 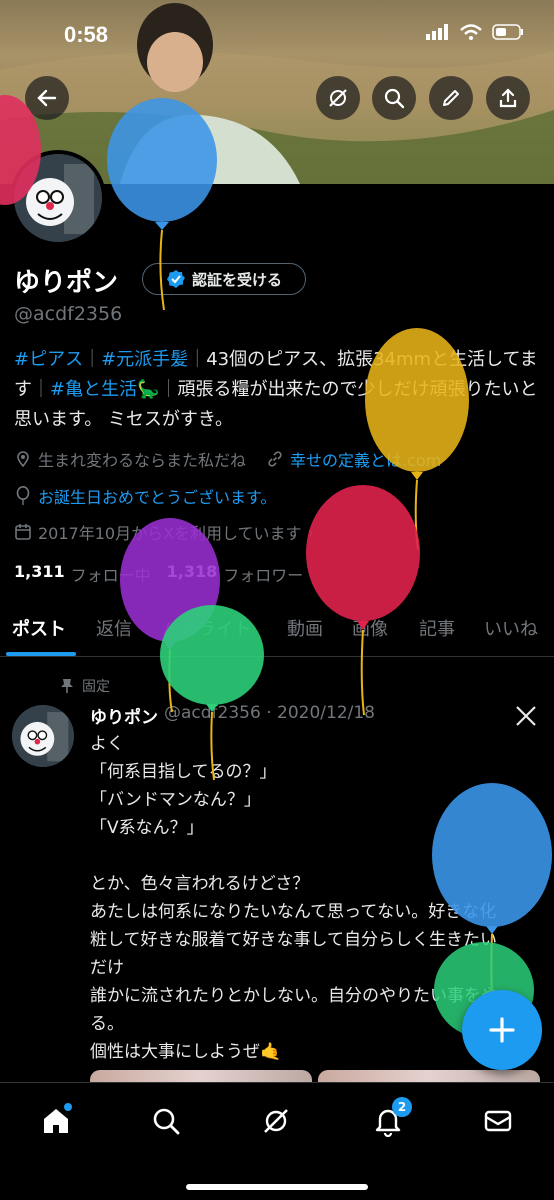 I want to click on pin-icon, so click(x=67, y=686).